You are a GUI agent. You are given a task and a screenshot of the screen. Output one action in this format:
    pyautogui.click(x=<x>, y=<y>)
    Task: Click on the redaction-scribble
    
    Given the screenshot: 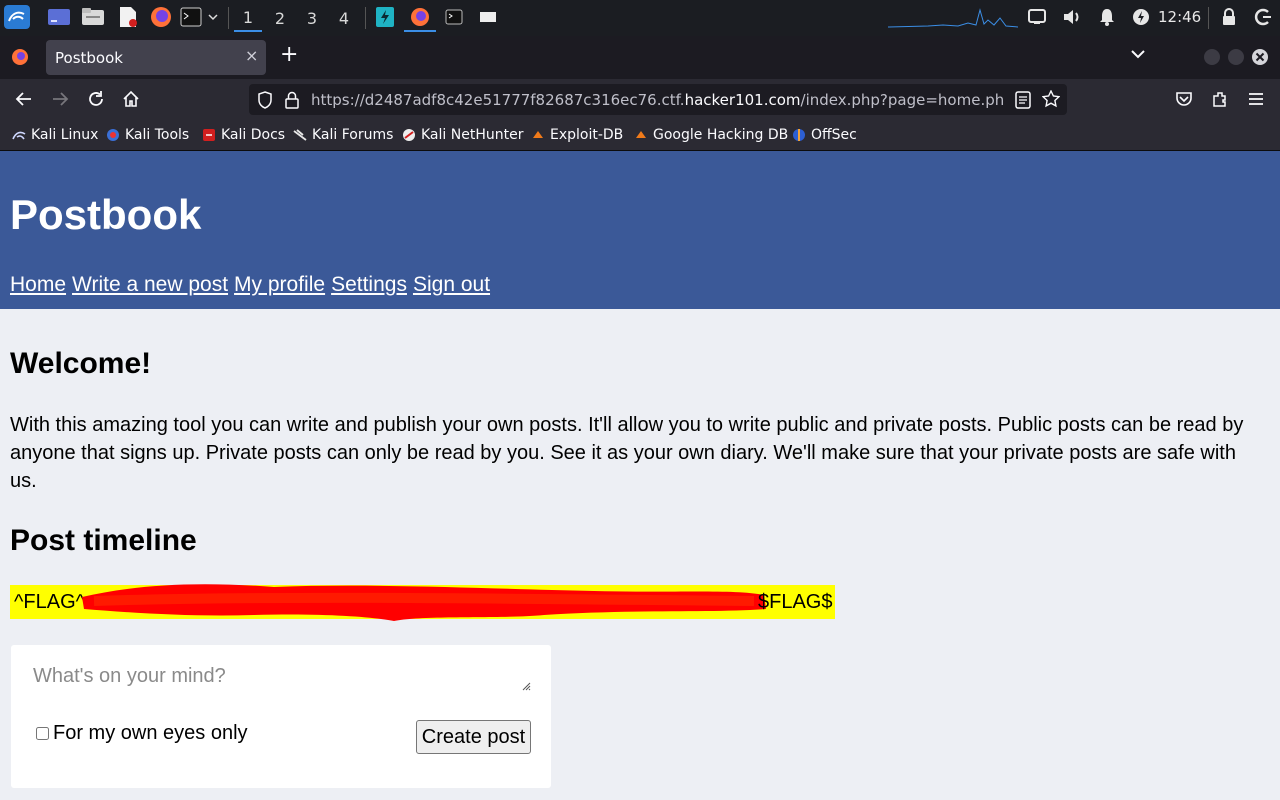 What is the action you would take?
    pyautogui.click(x=424, y=602)
    